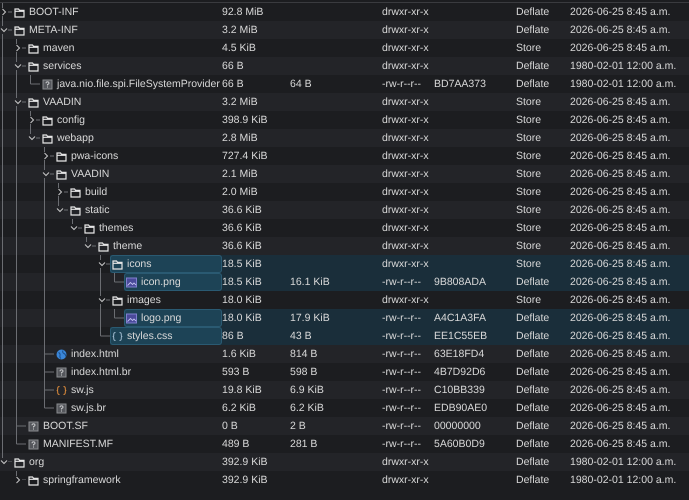  I want to click on file-name: BOOT-INF, so click(54, 12).